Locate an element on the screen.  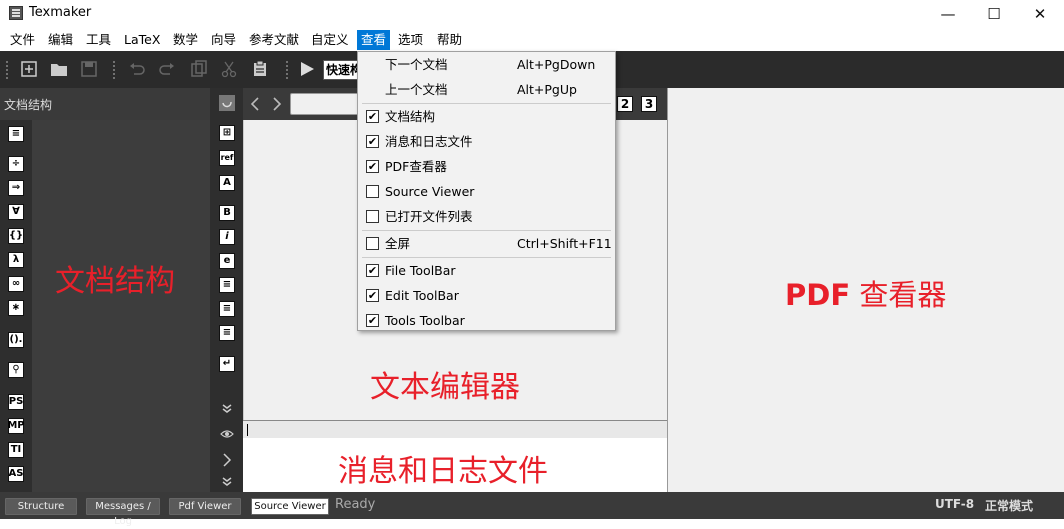
font-size-icon: A is located at coordinates (227, 183).